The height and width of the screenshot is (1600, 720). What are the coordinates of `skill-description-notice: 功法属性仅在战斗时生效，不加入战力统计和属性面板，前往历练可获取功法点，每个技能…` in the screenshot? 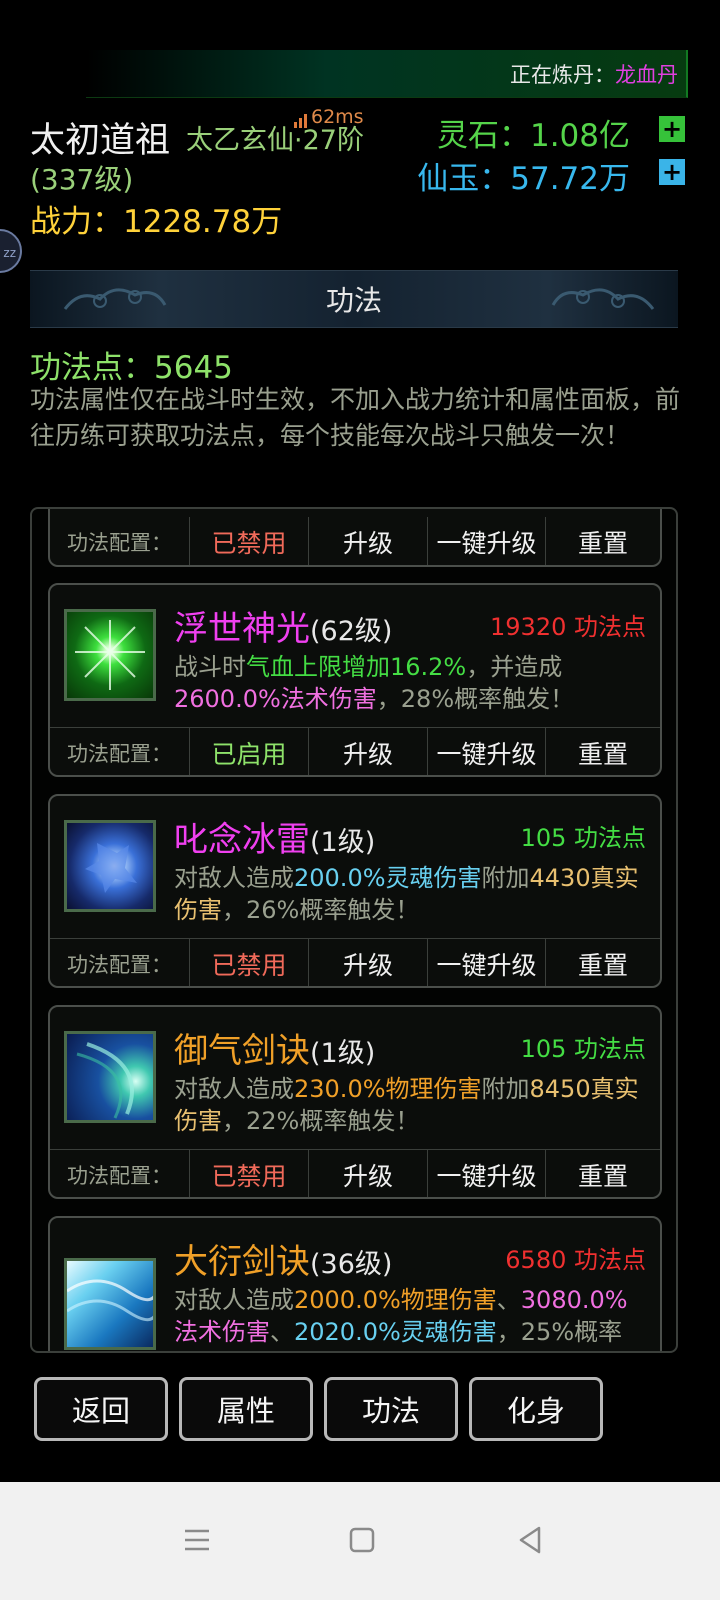 It's located at (355, 417).